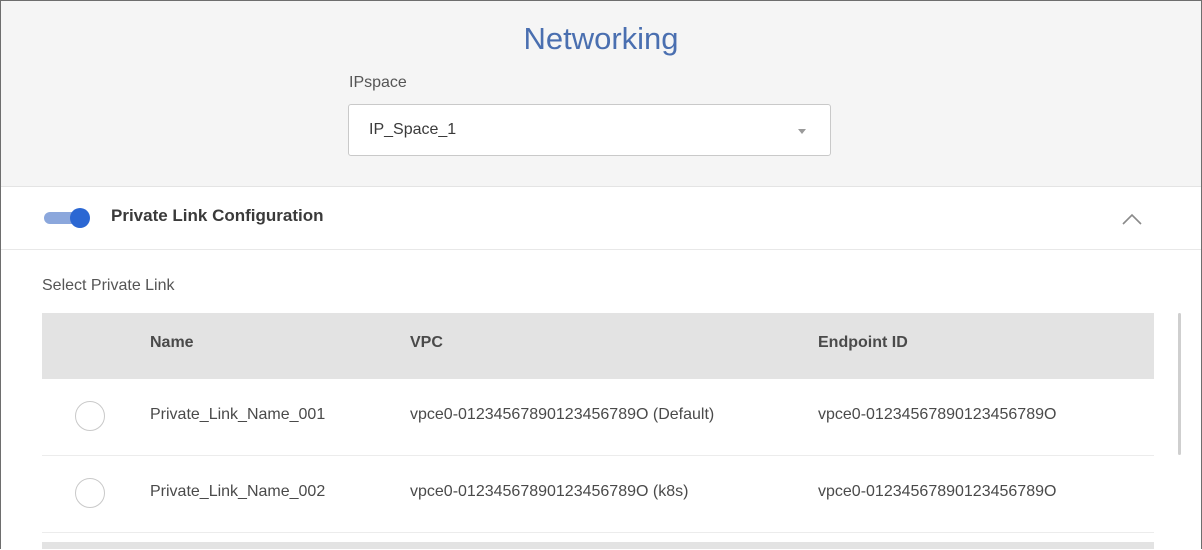 The height and width of the screenshot is (550, 1202). Describe the element at coordinates (598, 346) in the screenshot. I see `table-header: Name VPC Endpoint ID` at that location.